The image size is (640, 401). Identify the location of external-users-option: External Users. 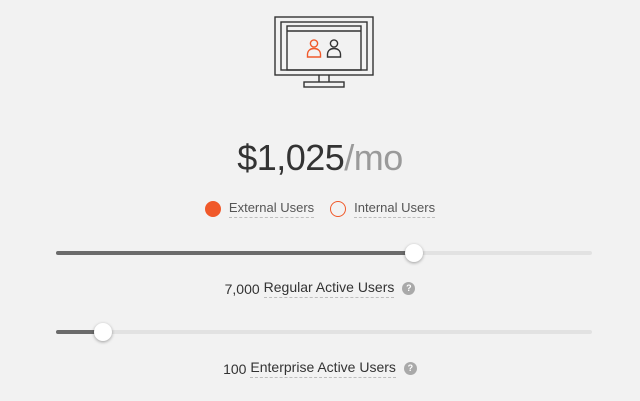
(259, 209).